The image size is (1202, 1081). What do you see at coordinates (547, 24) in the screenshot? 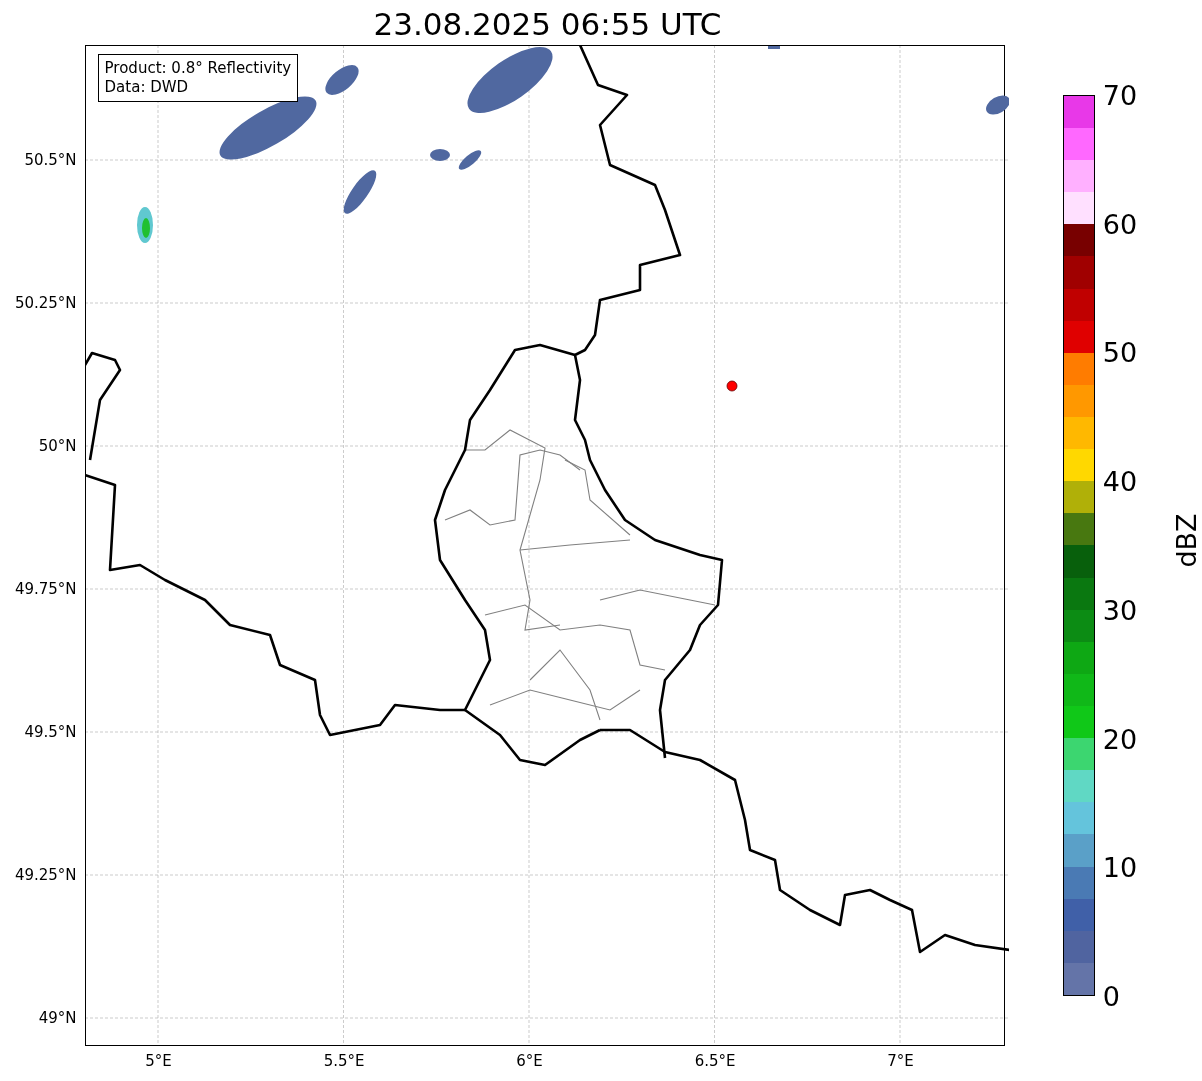
I see `map-title: 23.08.2025 06:55 UTC` at bounding box center [547, 24].